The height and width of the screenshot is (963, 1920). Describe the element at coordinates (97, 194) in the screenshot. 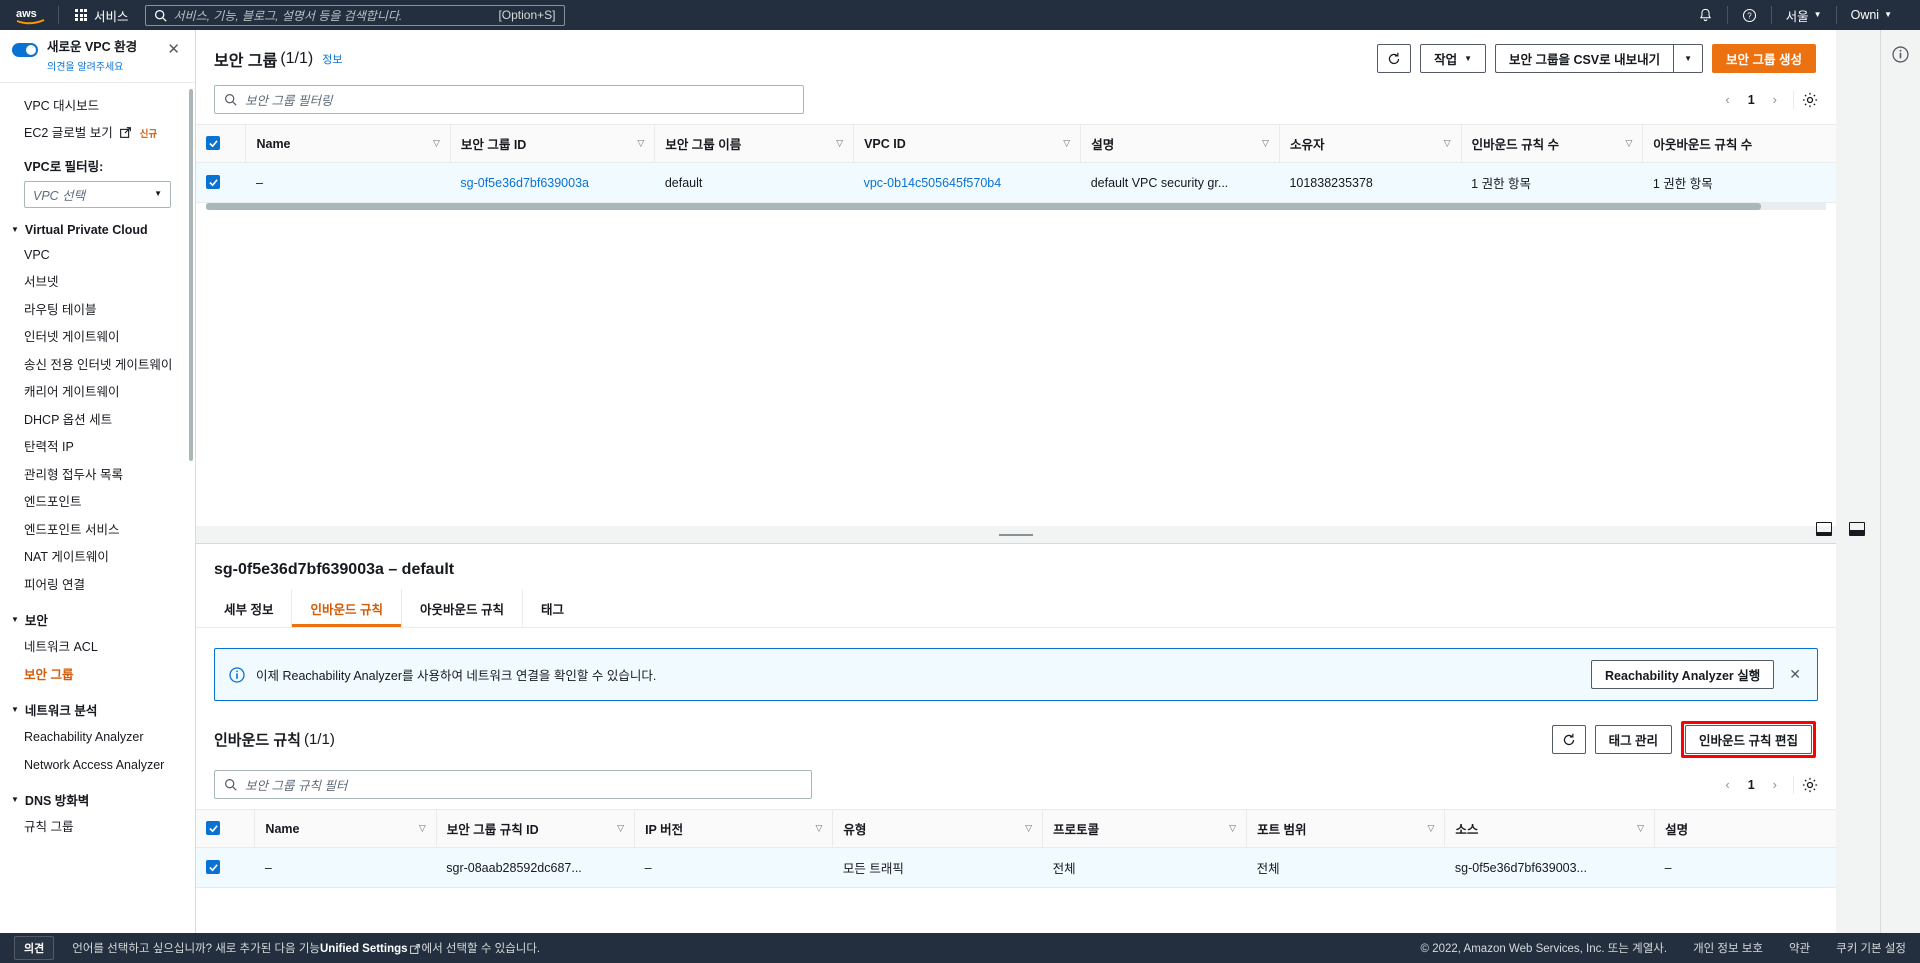

I see `vpc-filter-select: VPC 선택 ▼` at that location.